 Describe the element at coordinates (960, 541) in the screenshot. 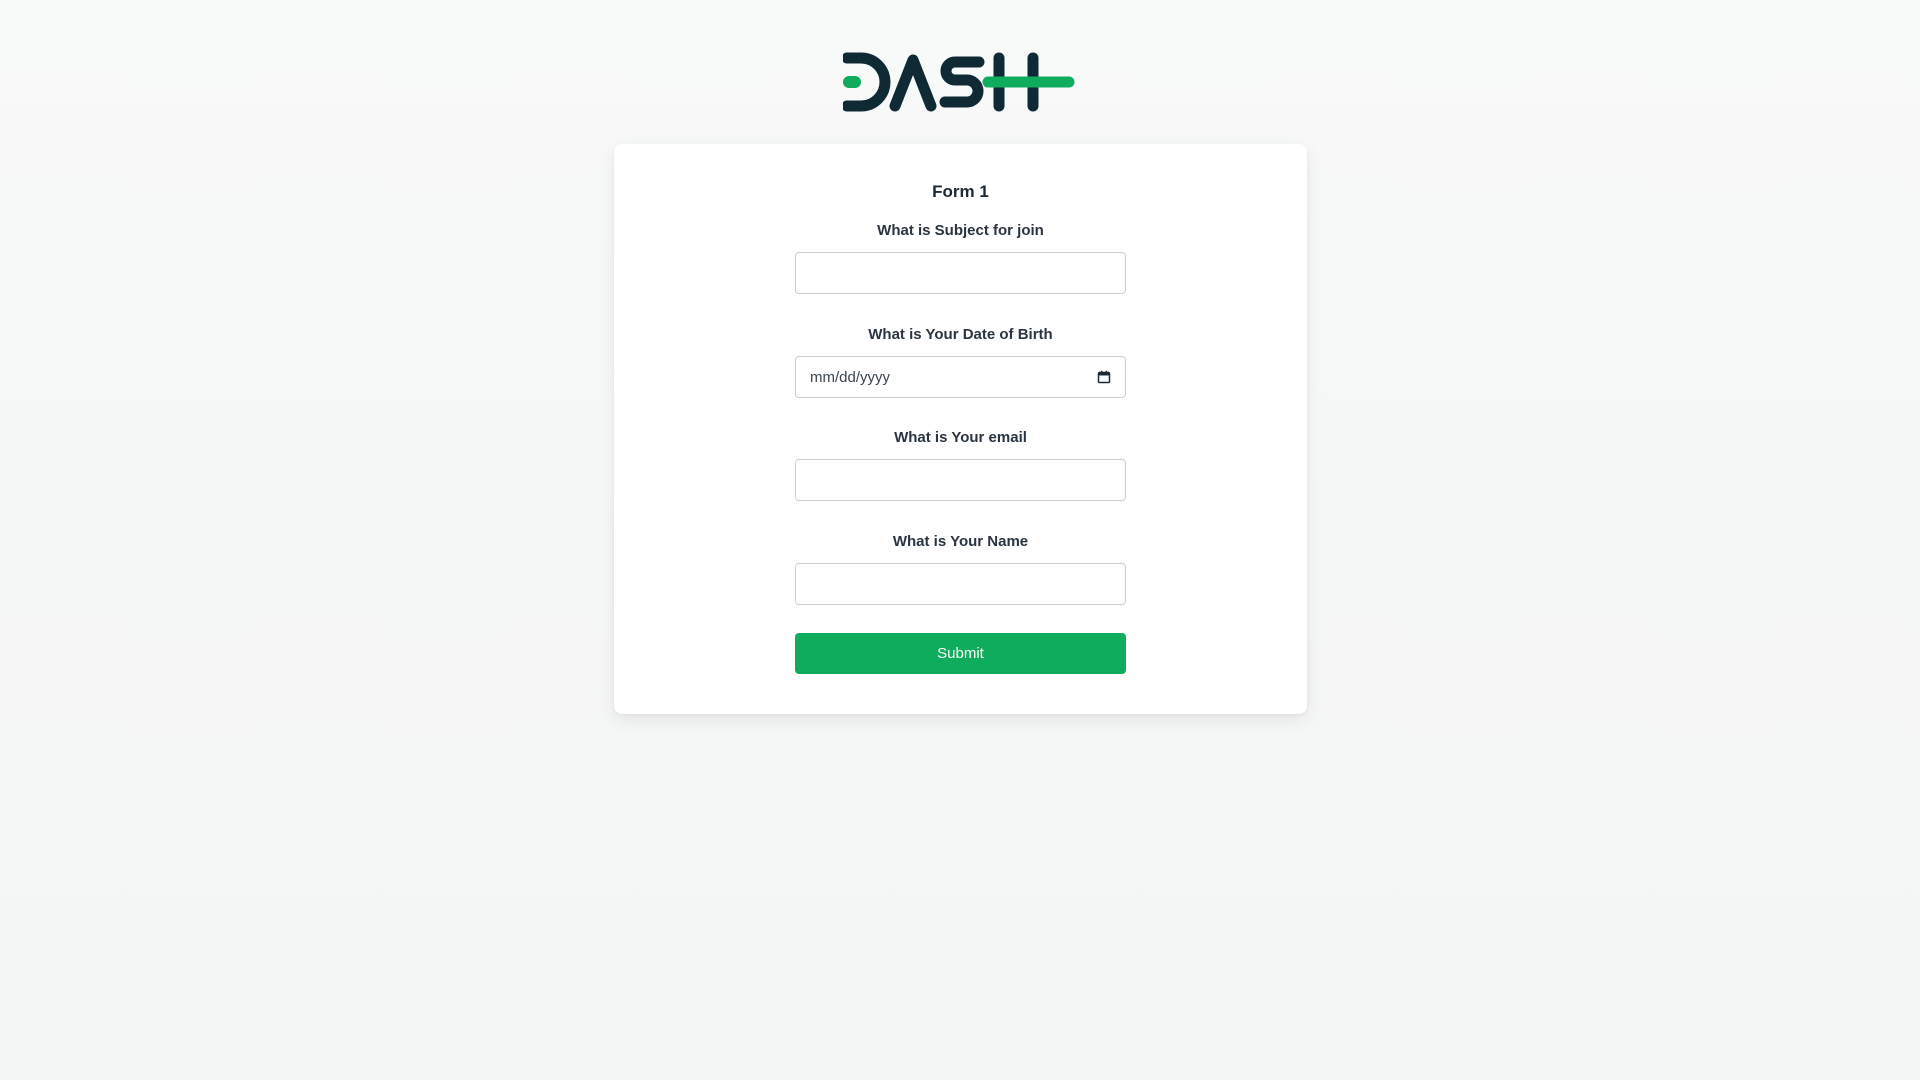

I see `name-label: What is Your Name` at that location.